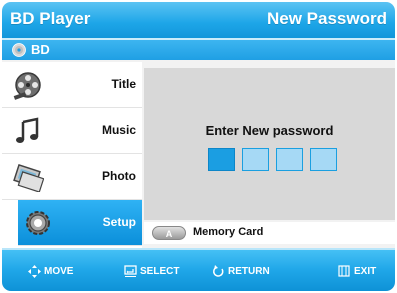 This screenshot has height=293, width=397. Describe the element at coordinates (249, 271) in the screenshot. I see `return-label: RETURN` at that location.